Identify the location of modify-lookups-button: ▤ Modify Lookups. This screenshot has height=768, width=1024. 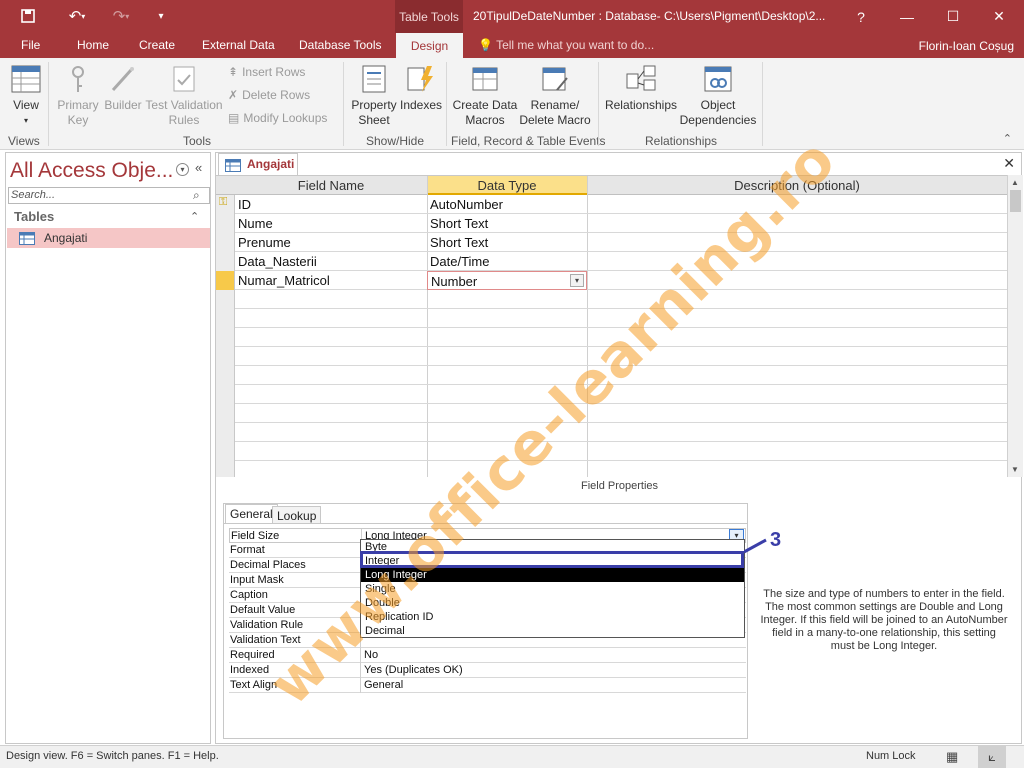
(277, 118).